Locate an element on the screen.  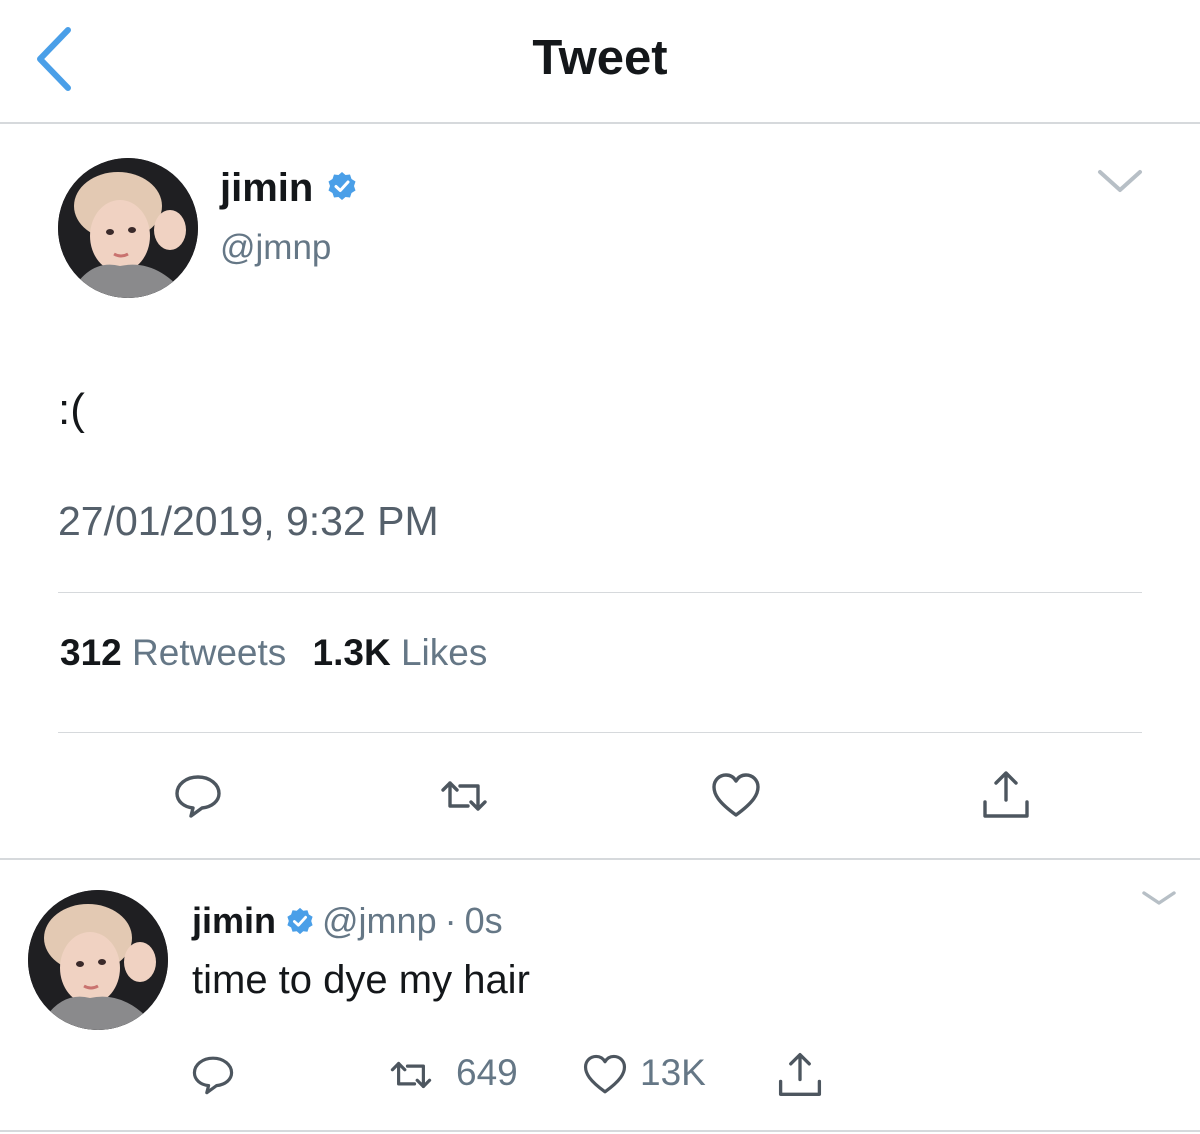
tweet-timestamp: 27/01/2019, 9:32 PM is located at coordinates (248, 521).